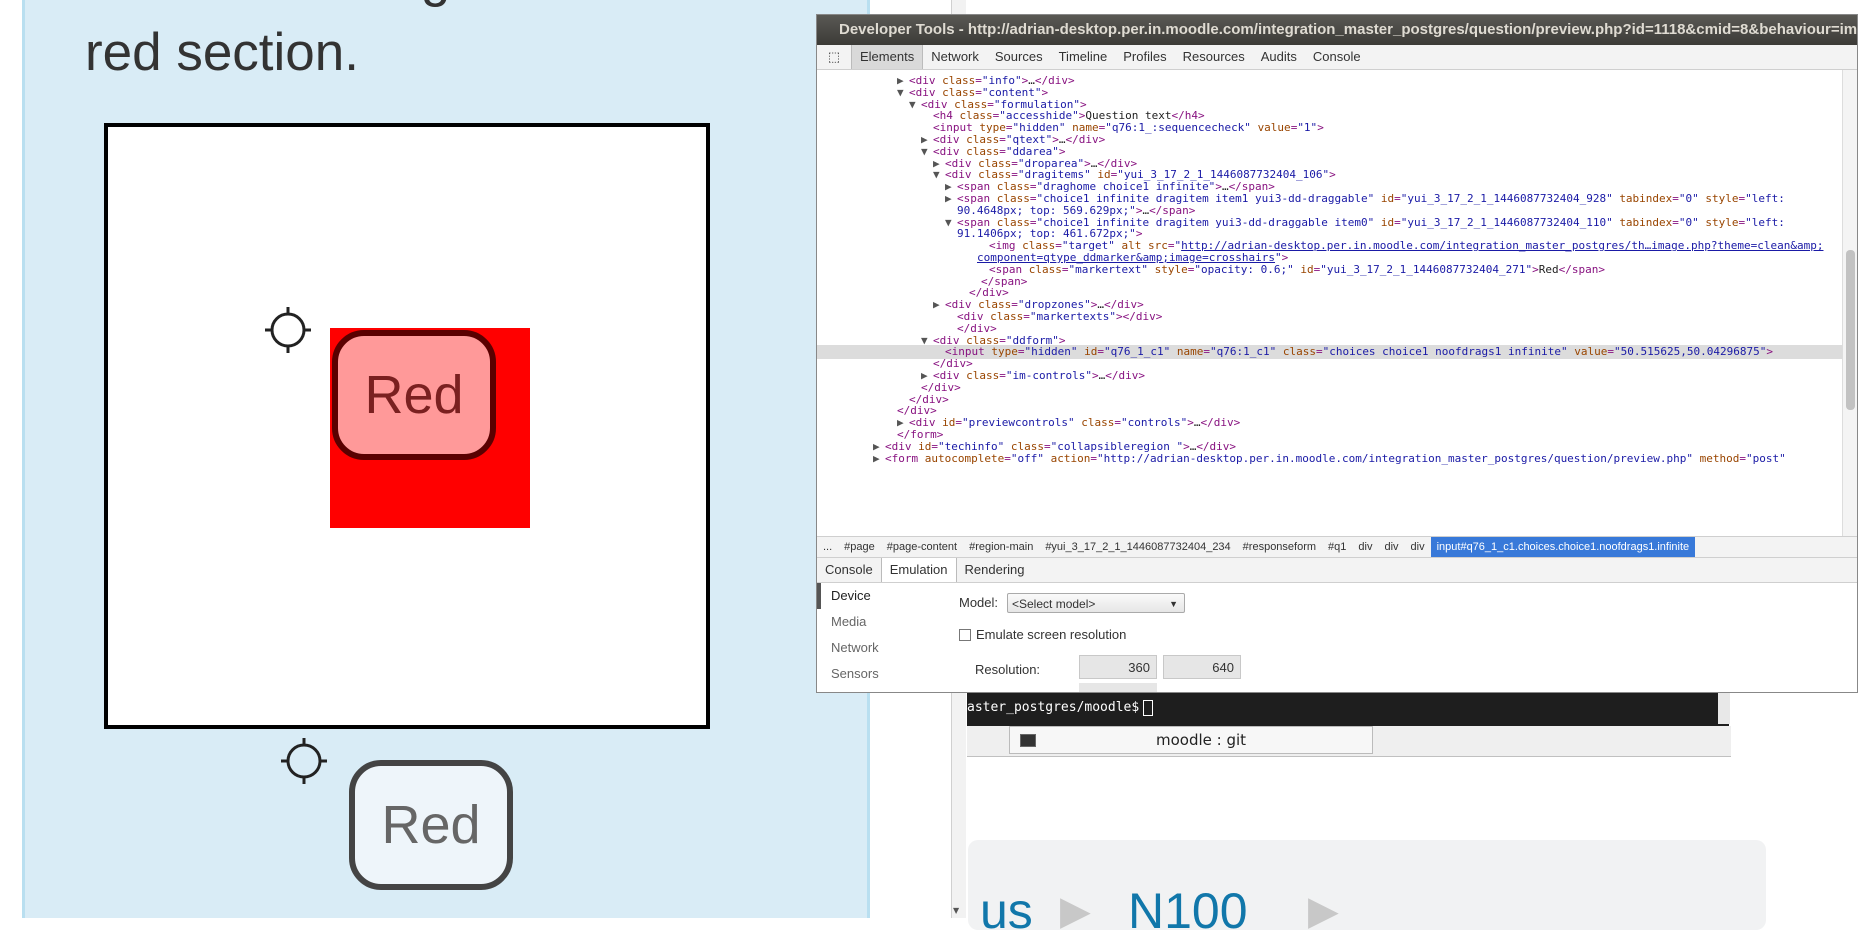 This screenshot has height=930, width=1858. Describe the element at coordinates (979, 602) in the screenshot. I see `model-label: Model:` at that location.